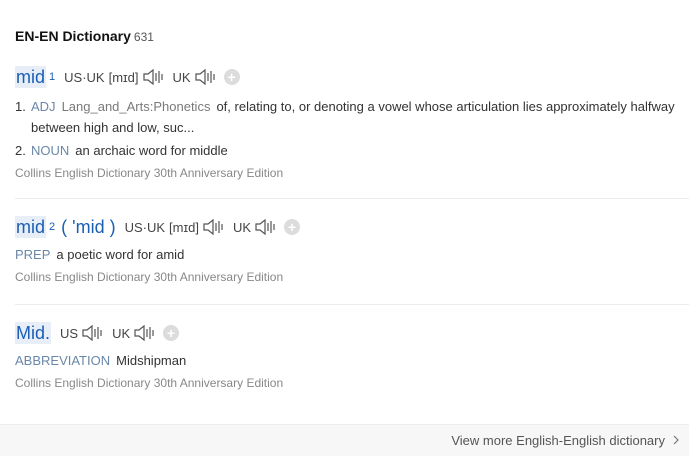  What do you see at coordinates (151, 150) in the screenshot?
I see `definition: an archaic word for middle` at bounding box center [151, 150].